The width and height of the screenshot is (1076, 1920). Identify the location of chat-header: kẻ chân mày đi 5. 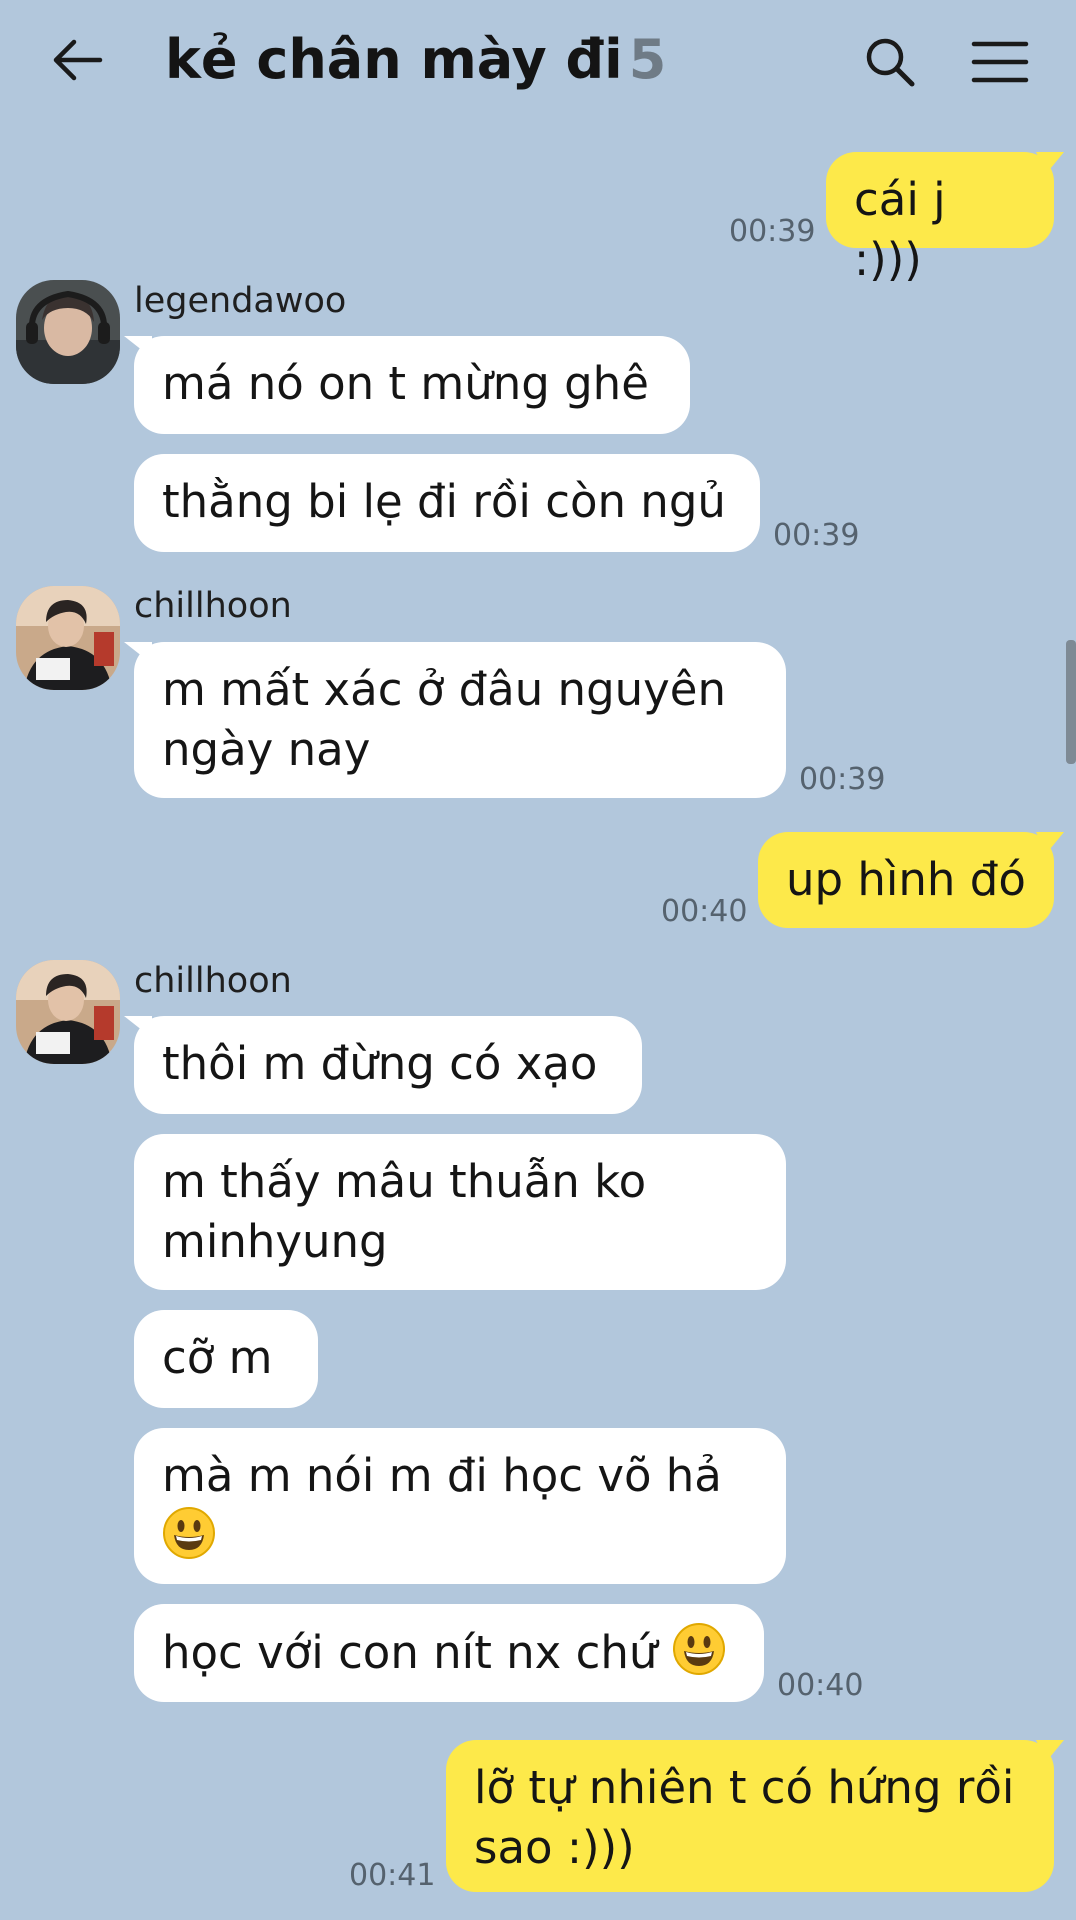
(538, 65).